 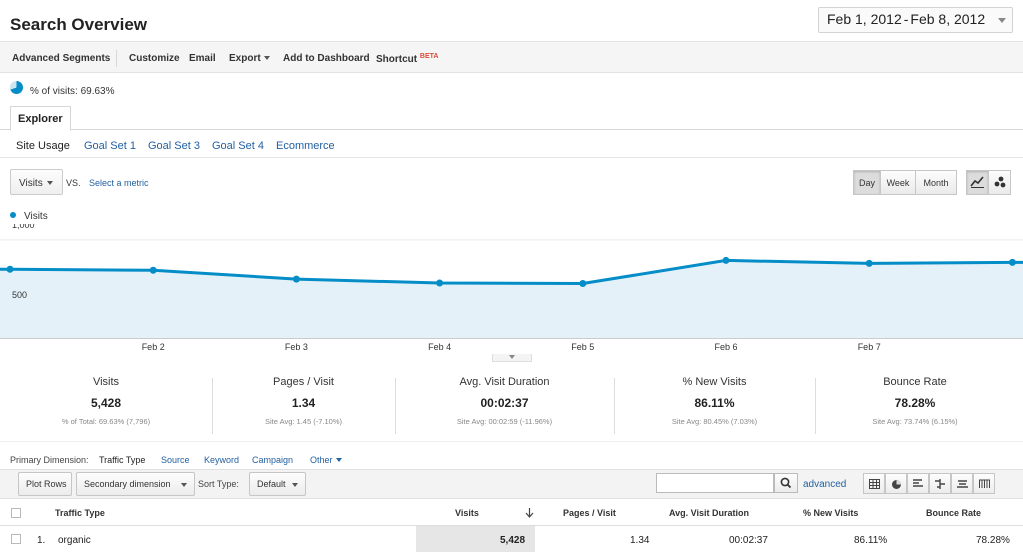 What do you see at coordinates (305, 146) in the screenshot?
I see `subtab-ecommerce: Ecommerce` at bounding box center [305, 146].